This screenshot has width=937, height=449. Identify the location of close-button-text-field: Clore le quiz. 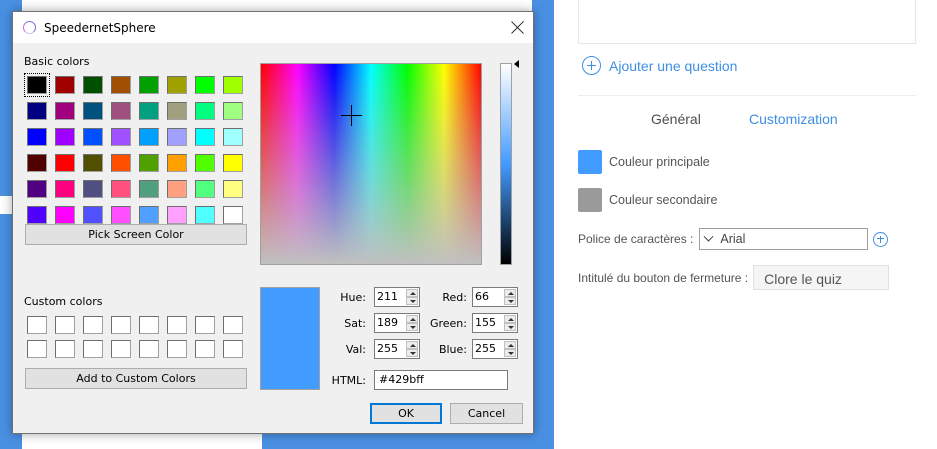
(821, 277).